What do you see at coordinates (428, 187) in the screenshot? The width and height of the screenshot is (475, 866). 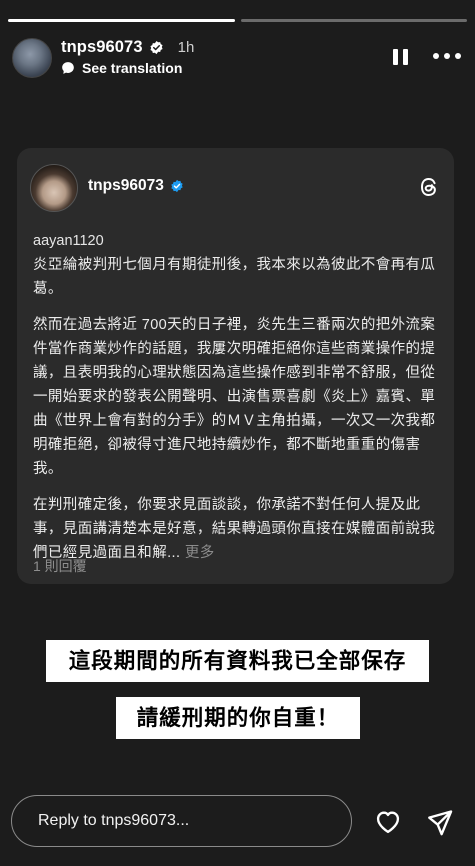 I see `threads-logo-icon` at bounding box center [428, 187].